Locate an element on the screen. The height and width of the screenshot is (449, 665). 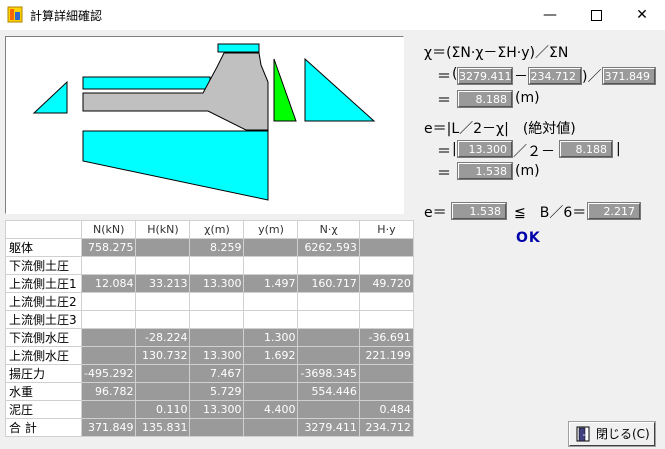
row-label: 上流側土圧3 is located at coordinates (43, 319).